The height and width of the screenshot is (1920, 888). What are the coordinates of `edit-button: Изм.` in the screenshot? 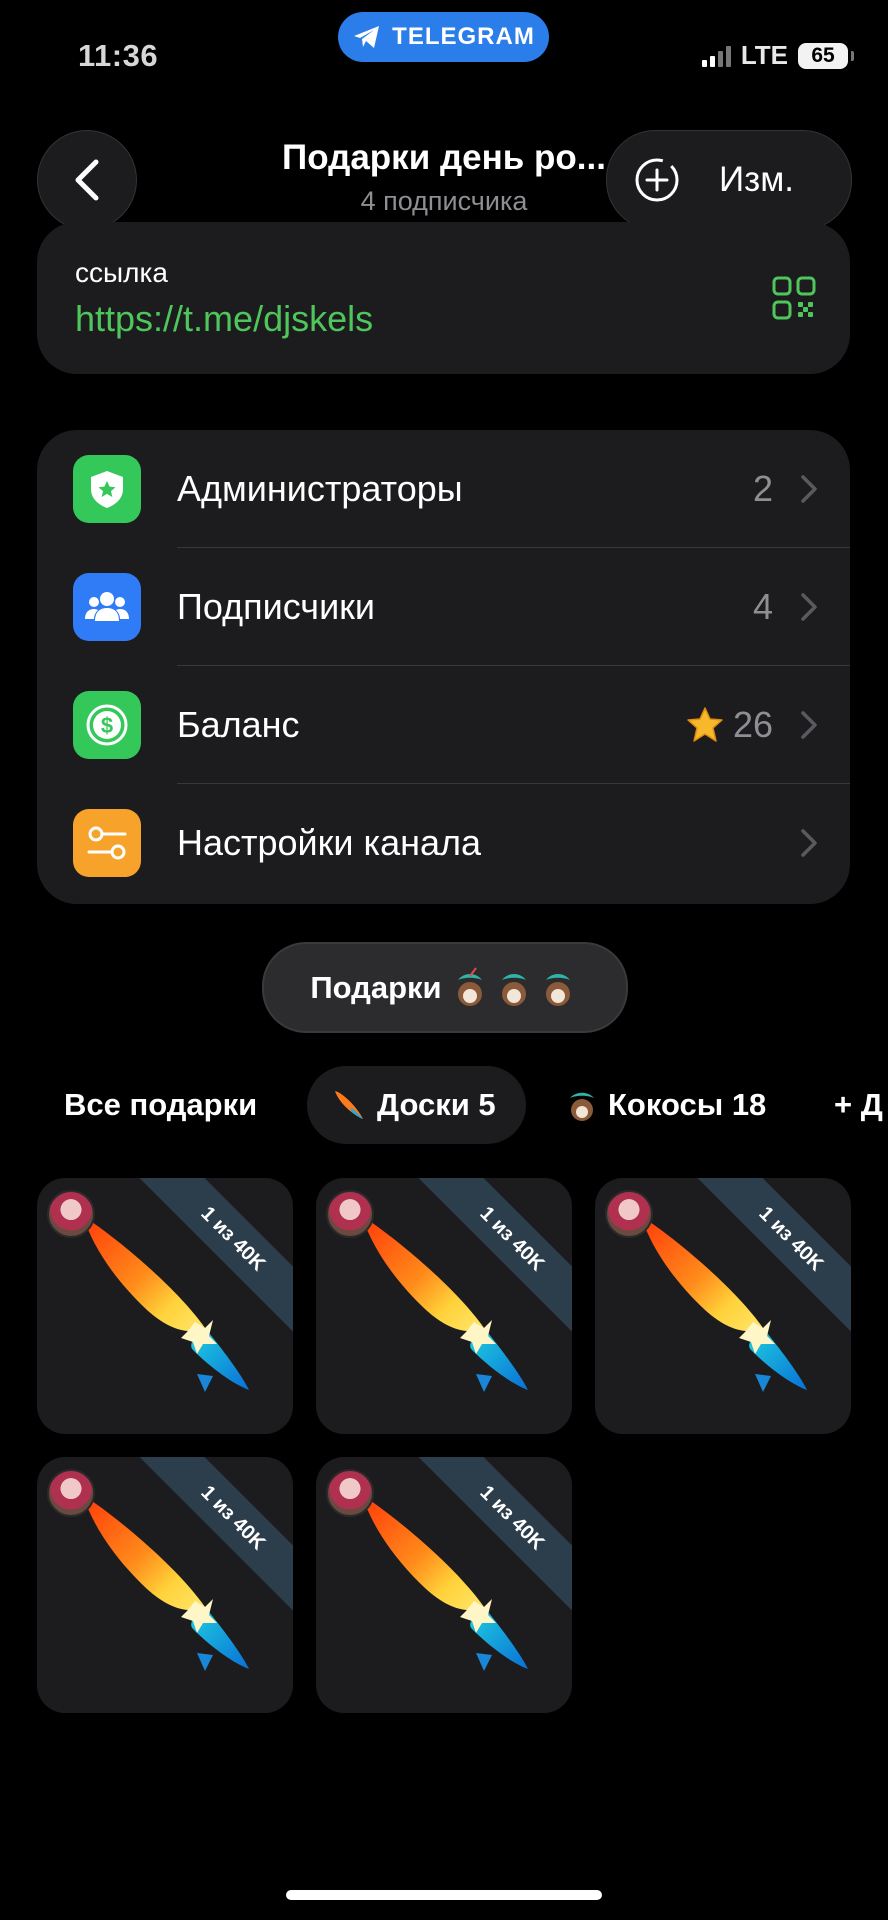 It's located at (756, 180).